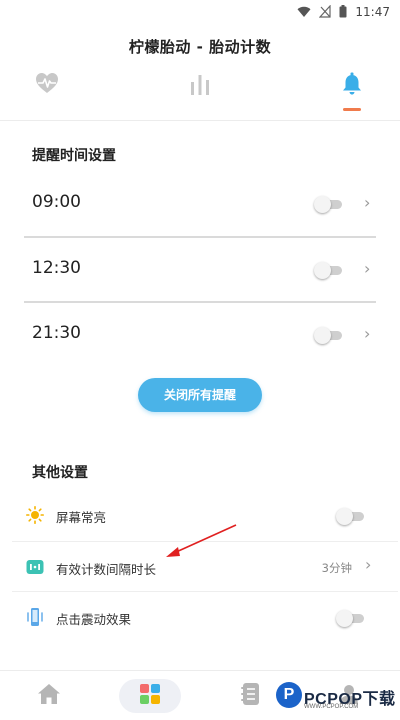  I want to click on other-section-title: 其他设置, so click(60, 473).